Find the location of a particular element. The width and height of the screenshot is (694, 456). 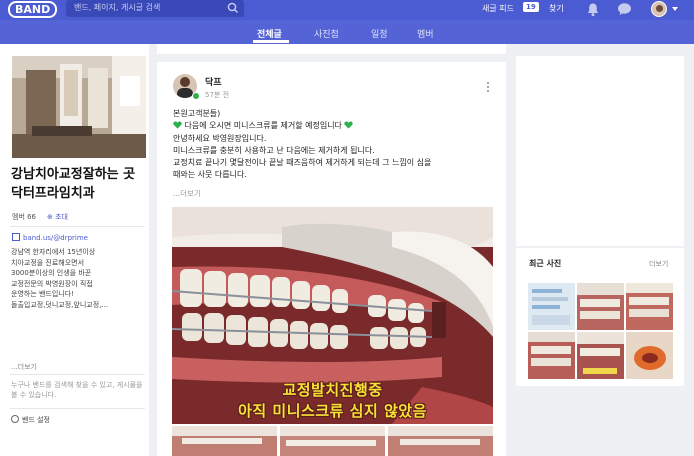

top-bar: BAND 밴드, 페이지, 게시글 검색 새글 피드 19 찾기 is located at coordinates (347, 10).